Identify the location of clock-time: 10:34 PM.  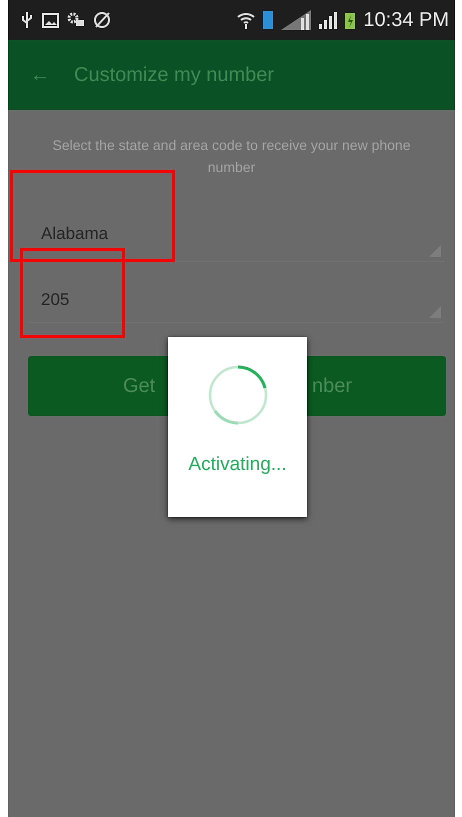
(406, 20).